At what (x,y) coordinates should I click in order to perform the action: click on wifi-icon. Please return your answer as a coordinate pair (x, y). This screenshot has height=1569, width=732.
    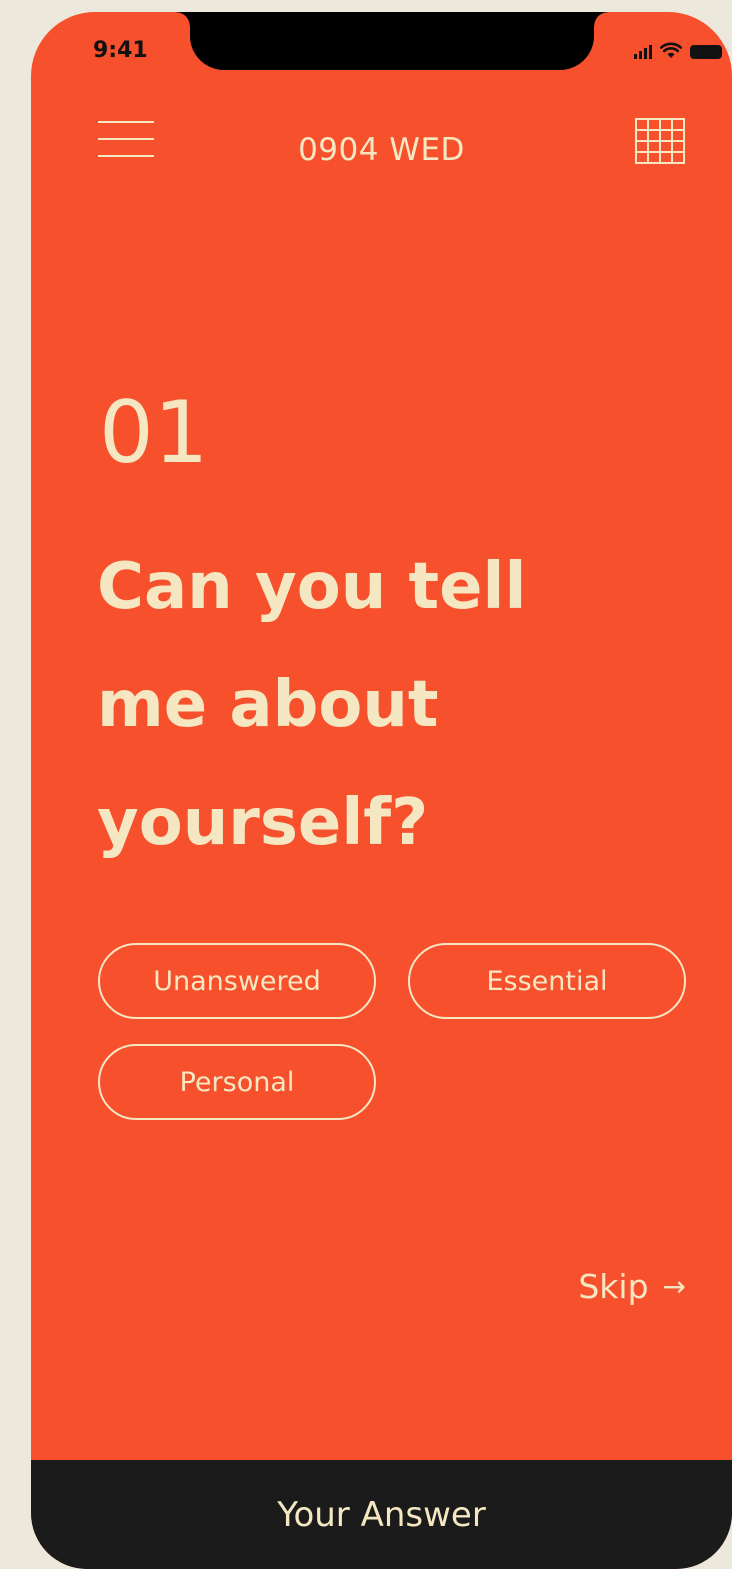
    Looking at the image, I should click on (671, 50).